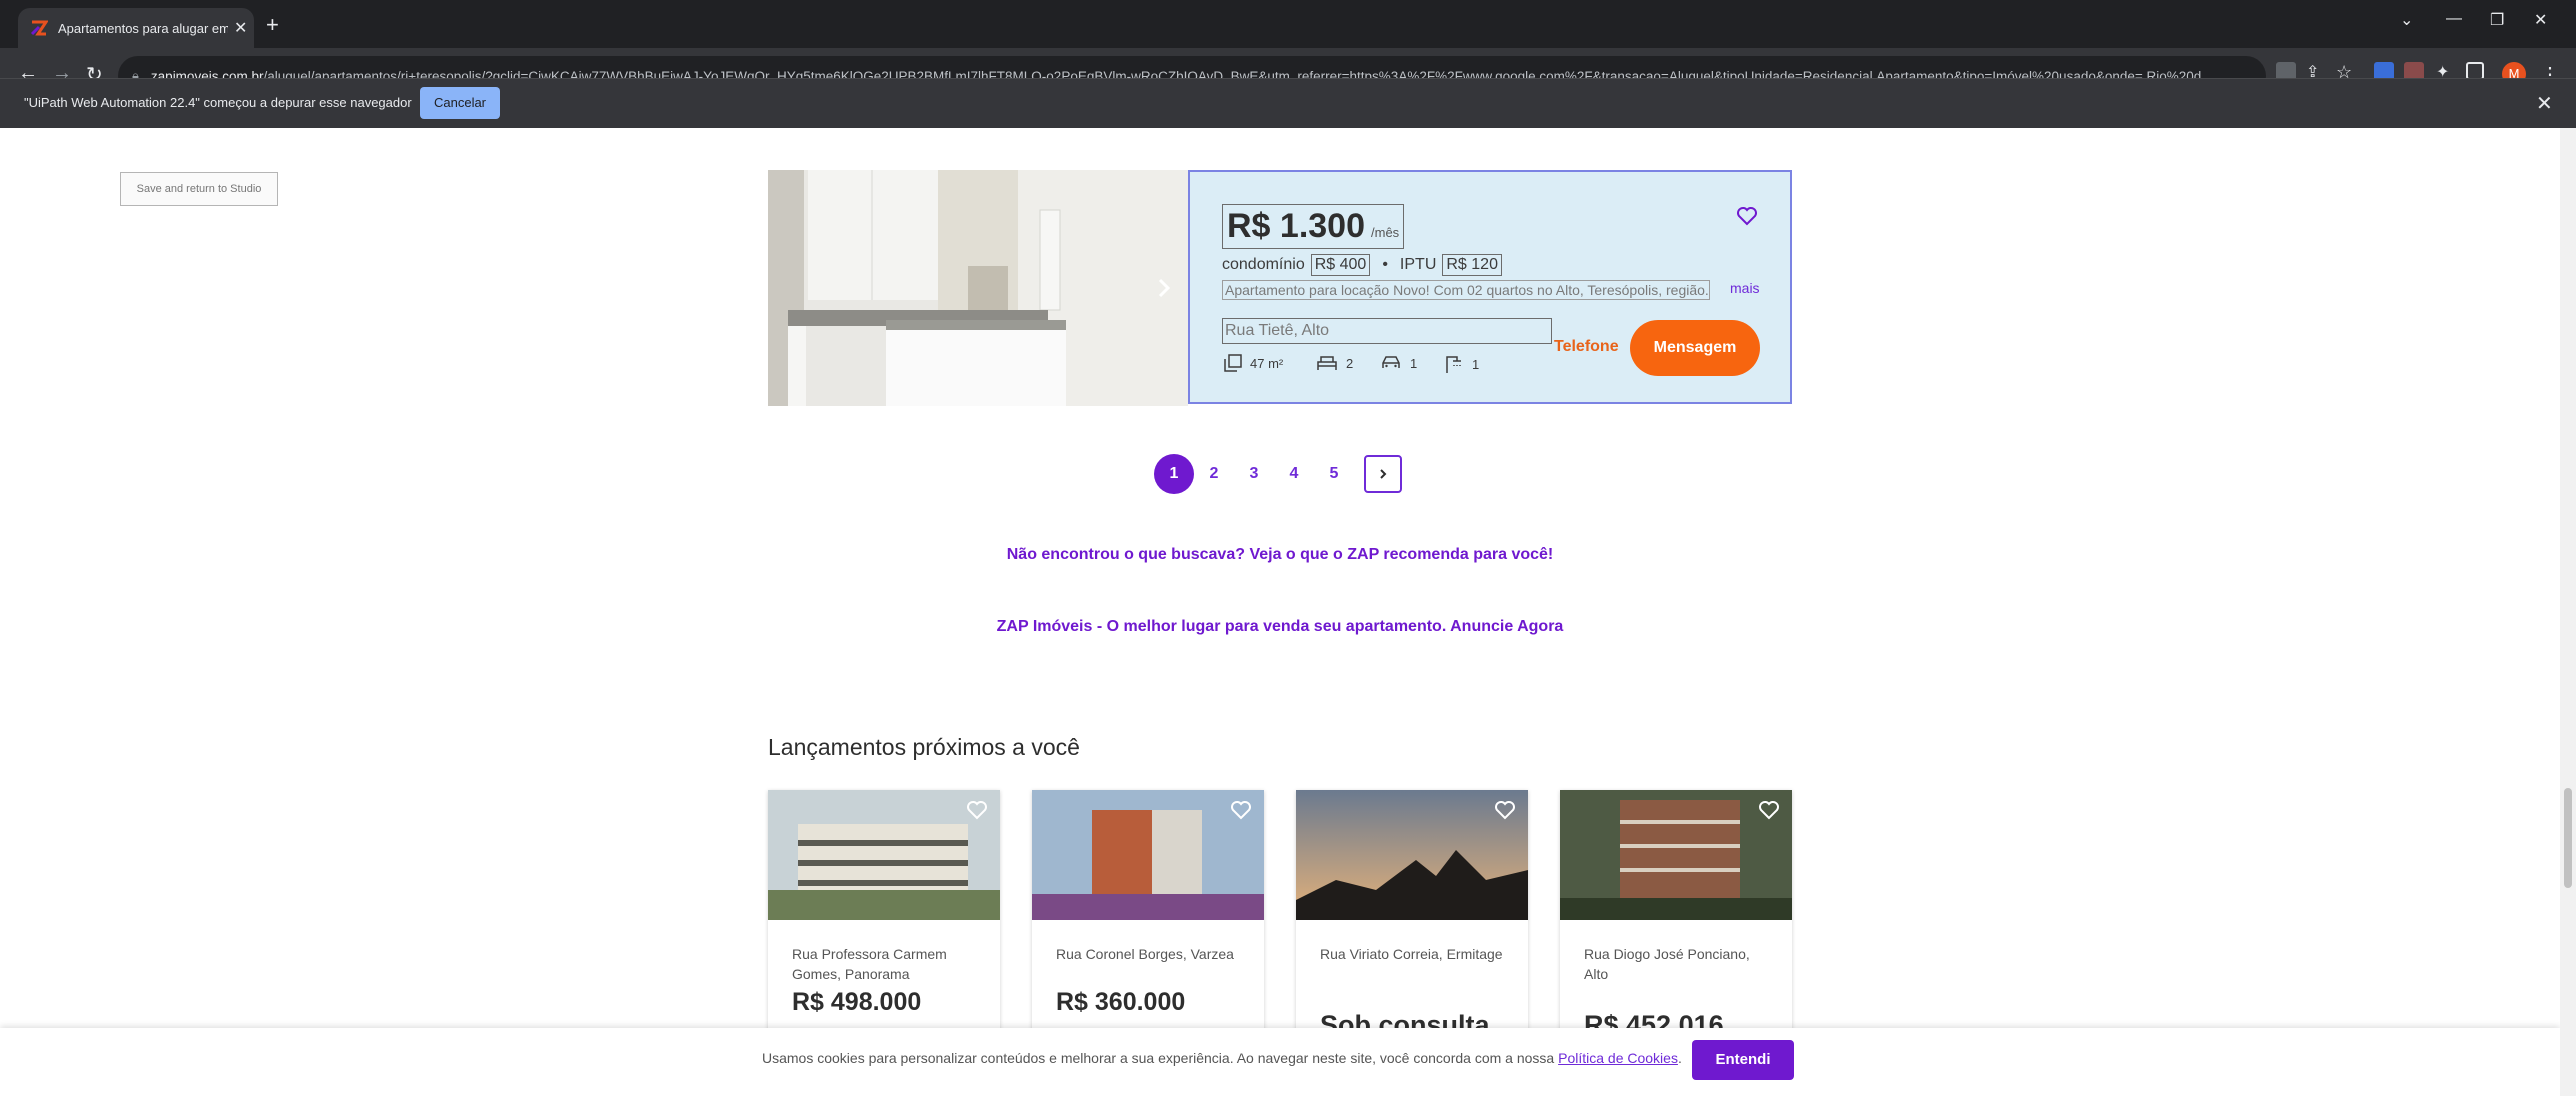  What do you see at coordinates (199, 189) in the screenshot?
I see `save-return-studio-button: Save and return to Studio` at bounding box center [199, 189].